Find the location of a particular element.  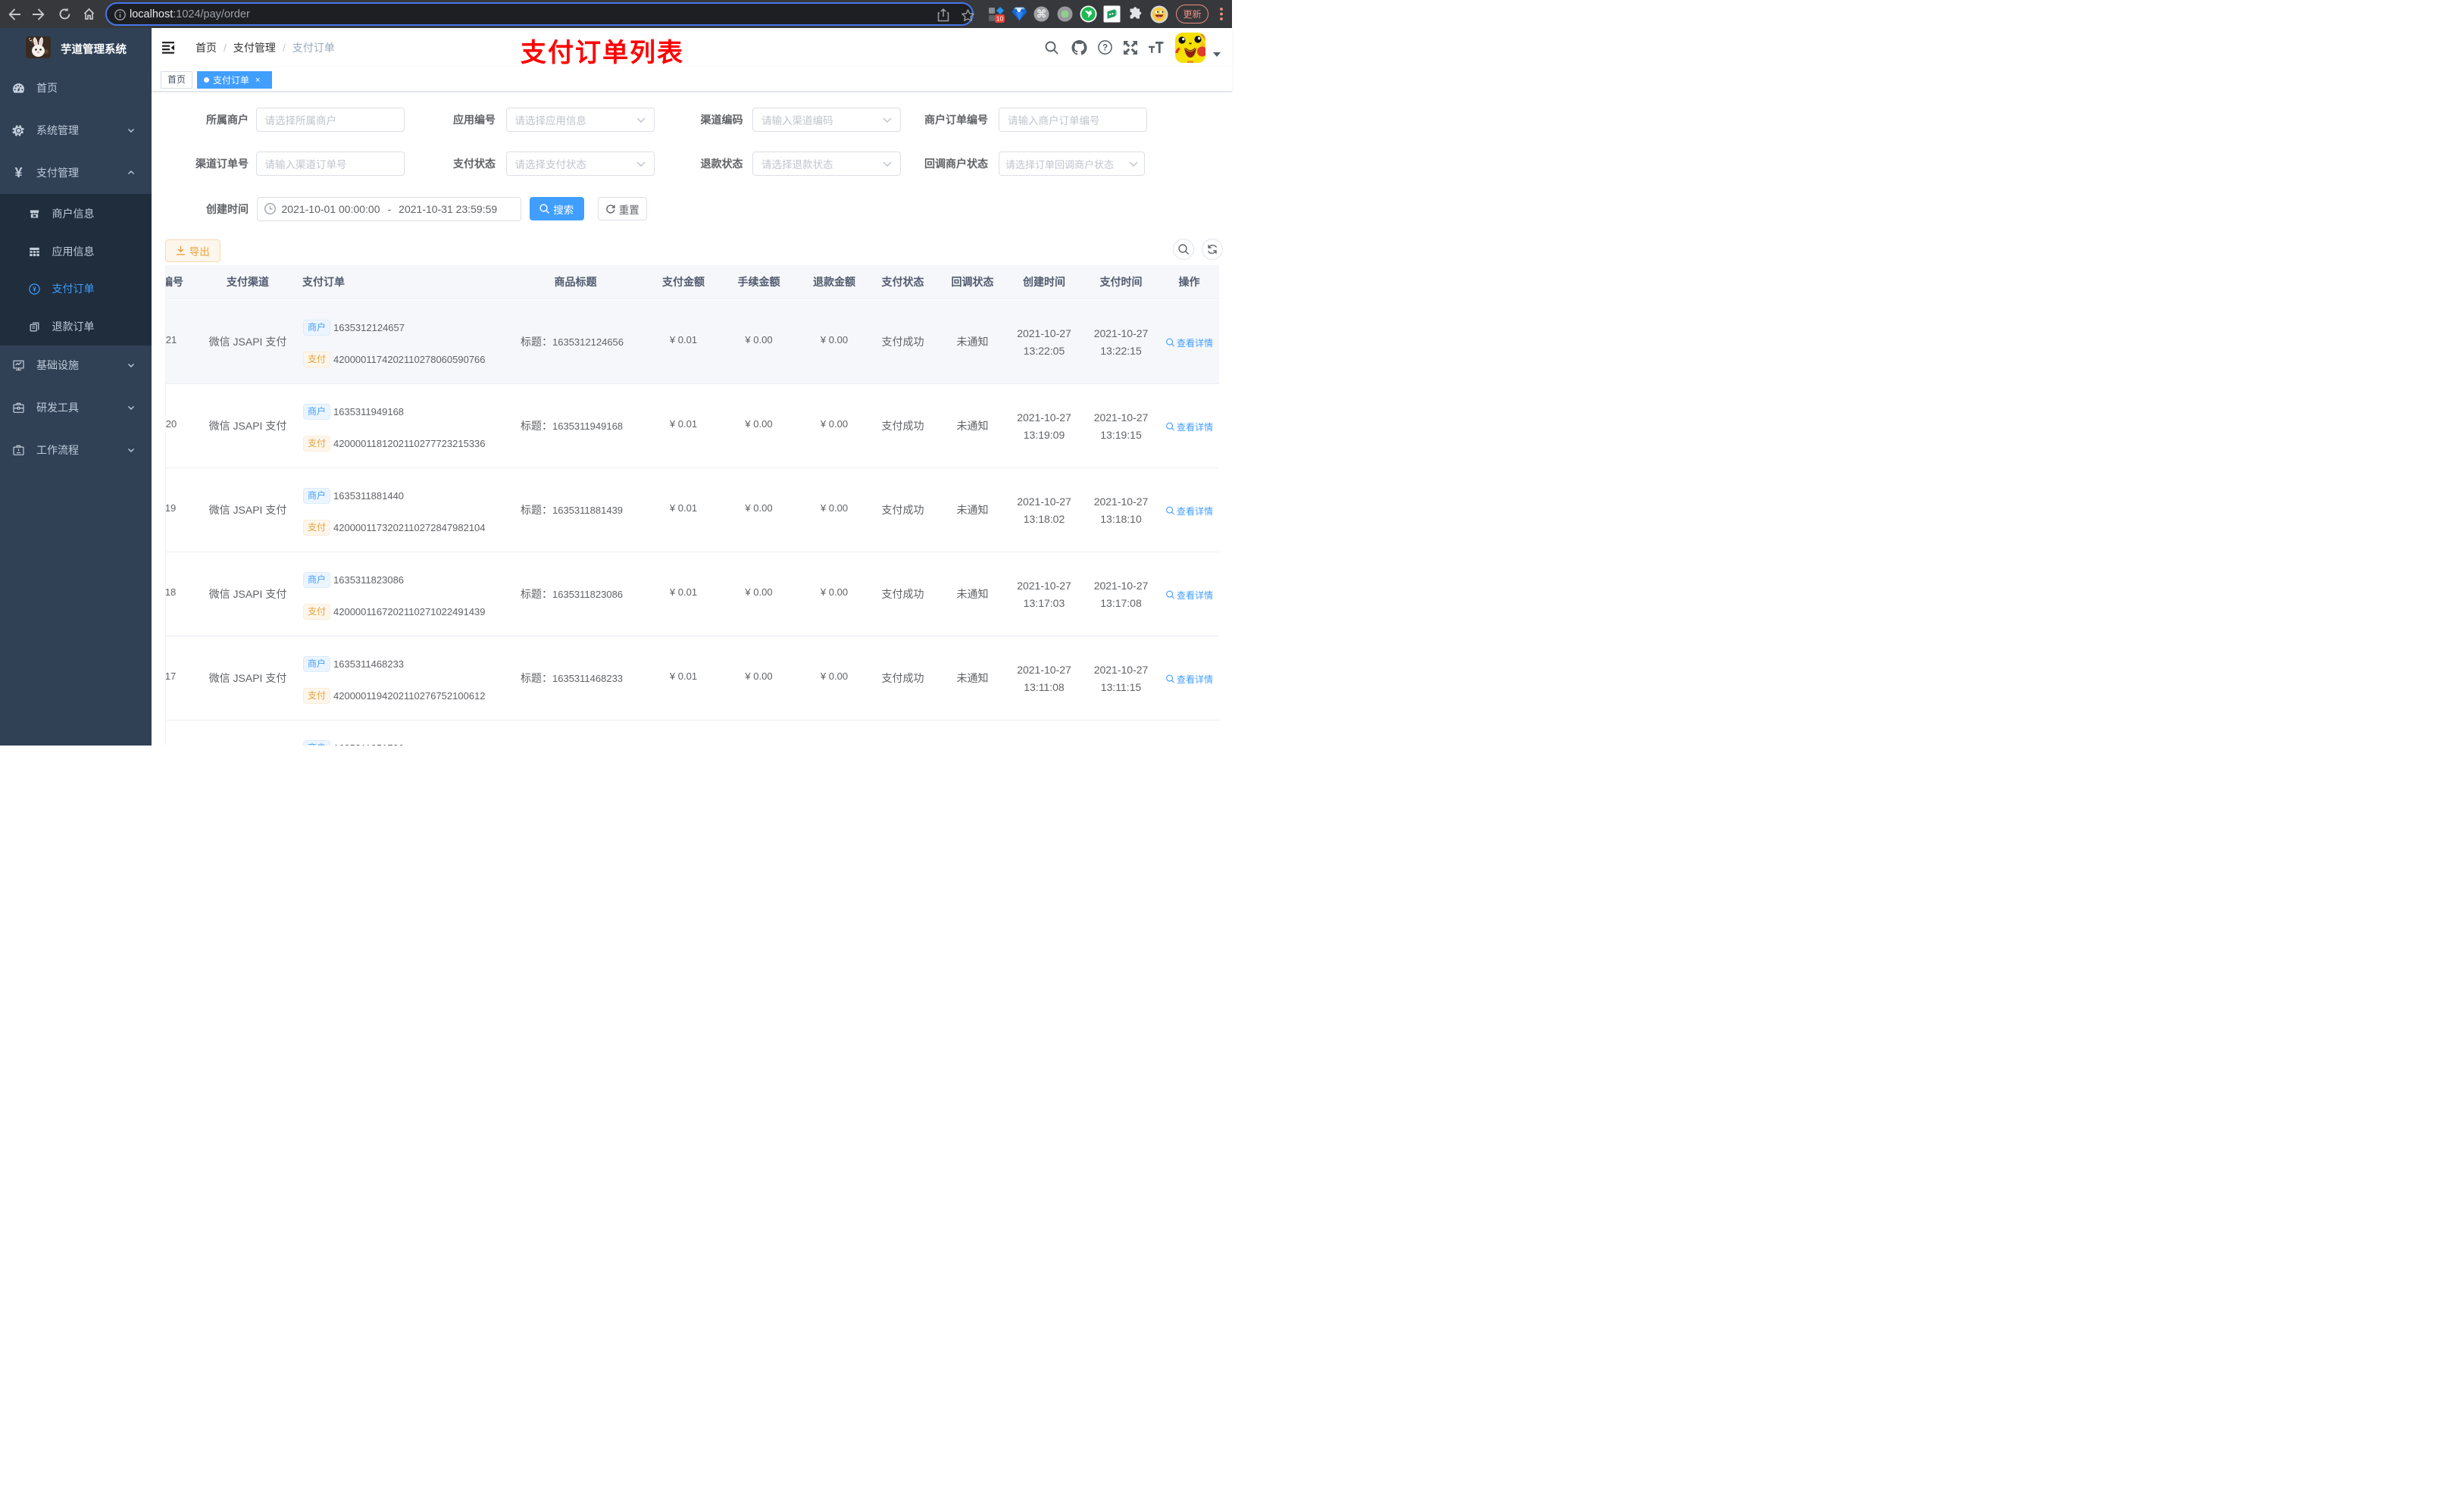

svg-text: 10 is located at coordinates (999, 18).